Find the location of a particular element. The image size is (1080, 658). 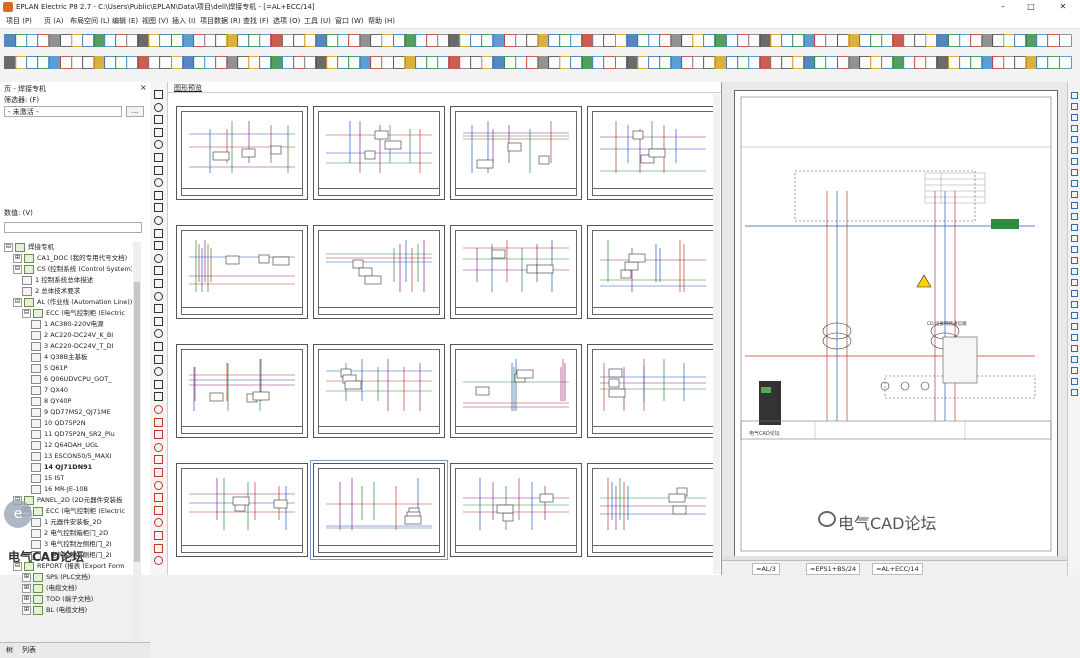

tree-item: 1 AC380-220V电源 is located at coordinates (67, 324).